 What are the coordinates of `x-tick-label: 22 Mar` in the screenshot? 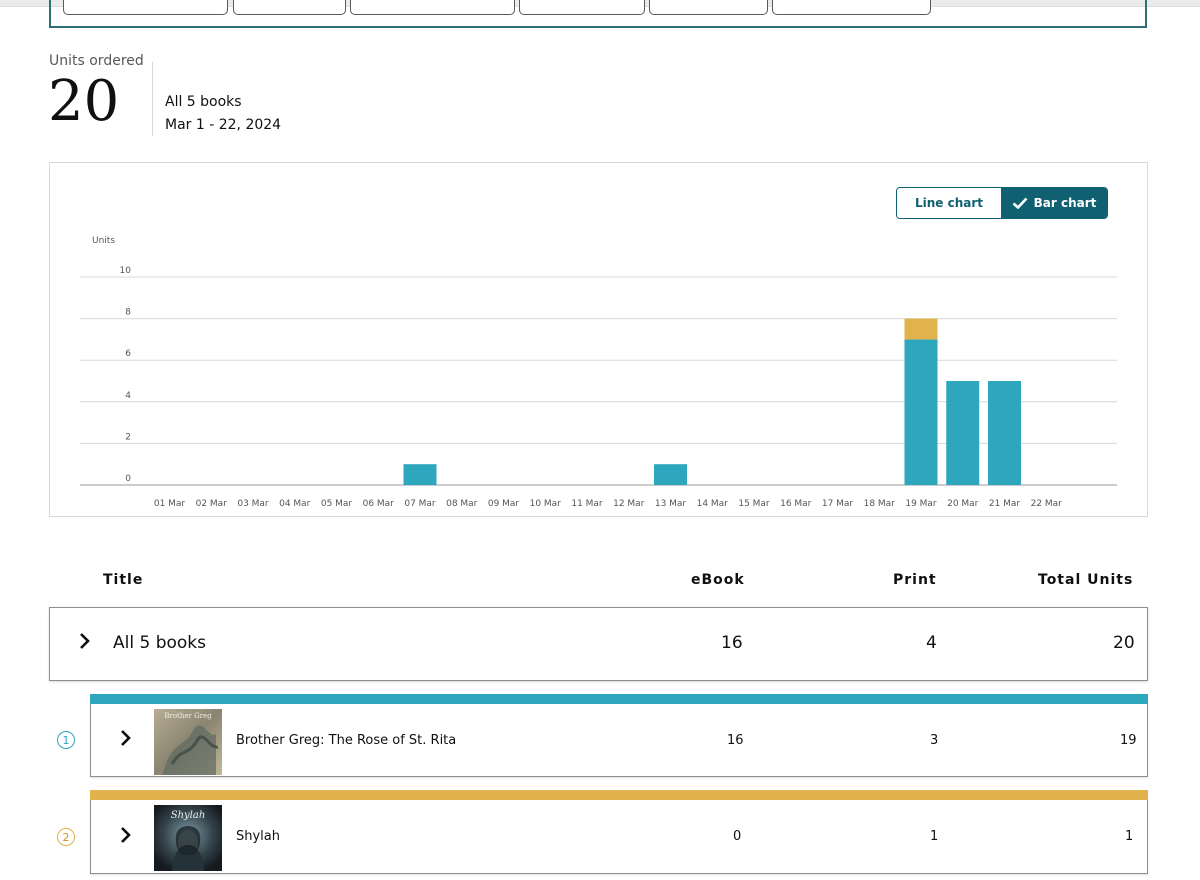 It's located at (1047, 504).